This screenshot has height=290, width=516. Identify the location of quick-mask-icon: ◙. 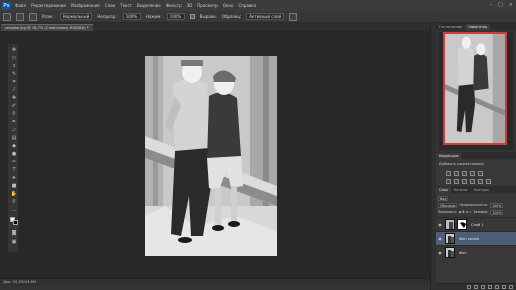
(14, 233).